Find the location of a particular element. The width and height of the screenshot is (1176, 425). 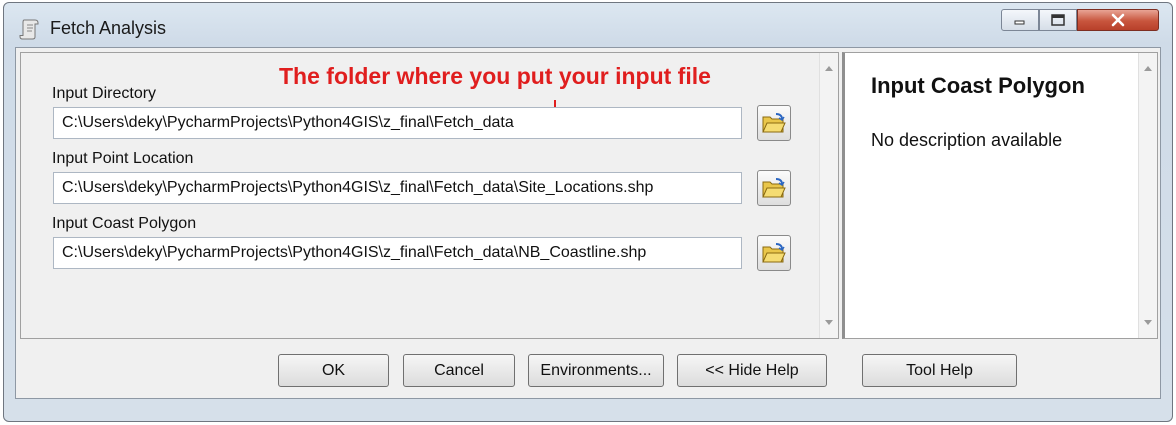

script-tool-icon is located at coordinates (29, 29).